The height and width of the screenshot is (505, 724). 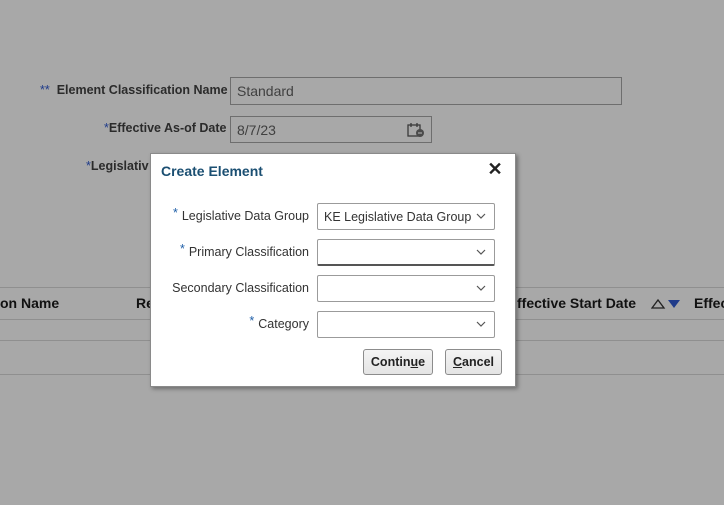 I want to click on sort-icons, so click(x=667, y=304).